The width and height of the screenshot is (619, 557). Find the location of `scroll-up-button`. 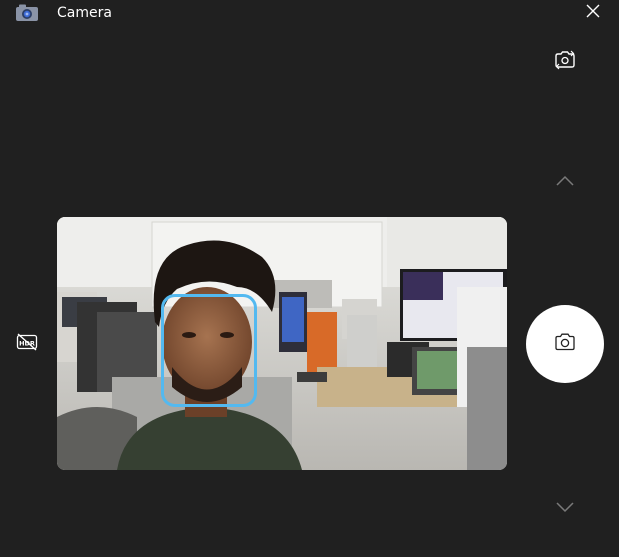

scroll-up-button is located at coordinates (565, 181).